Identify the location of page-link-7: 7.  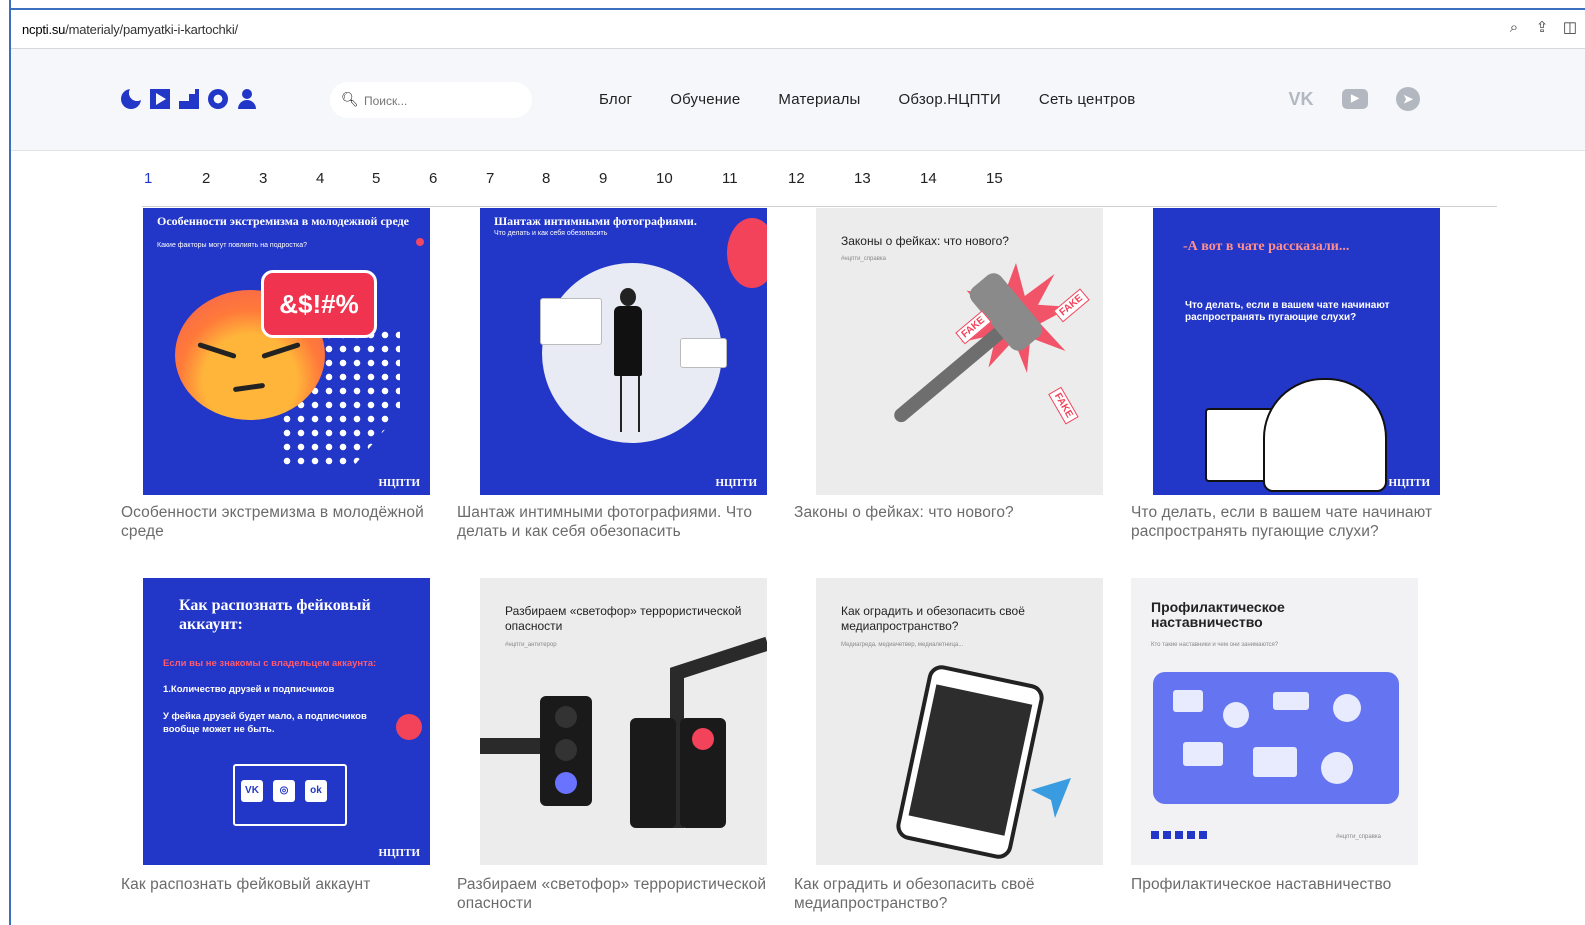
(490, 178).